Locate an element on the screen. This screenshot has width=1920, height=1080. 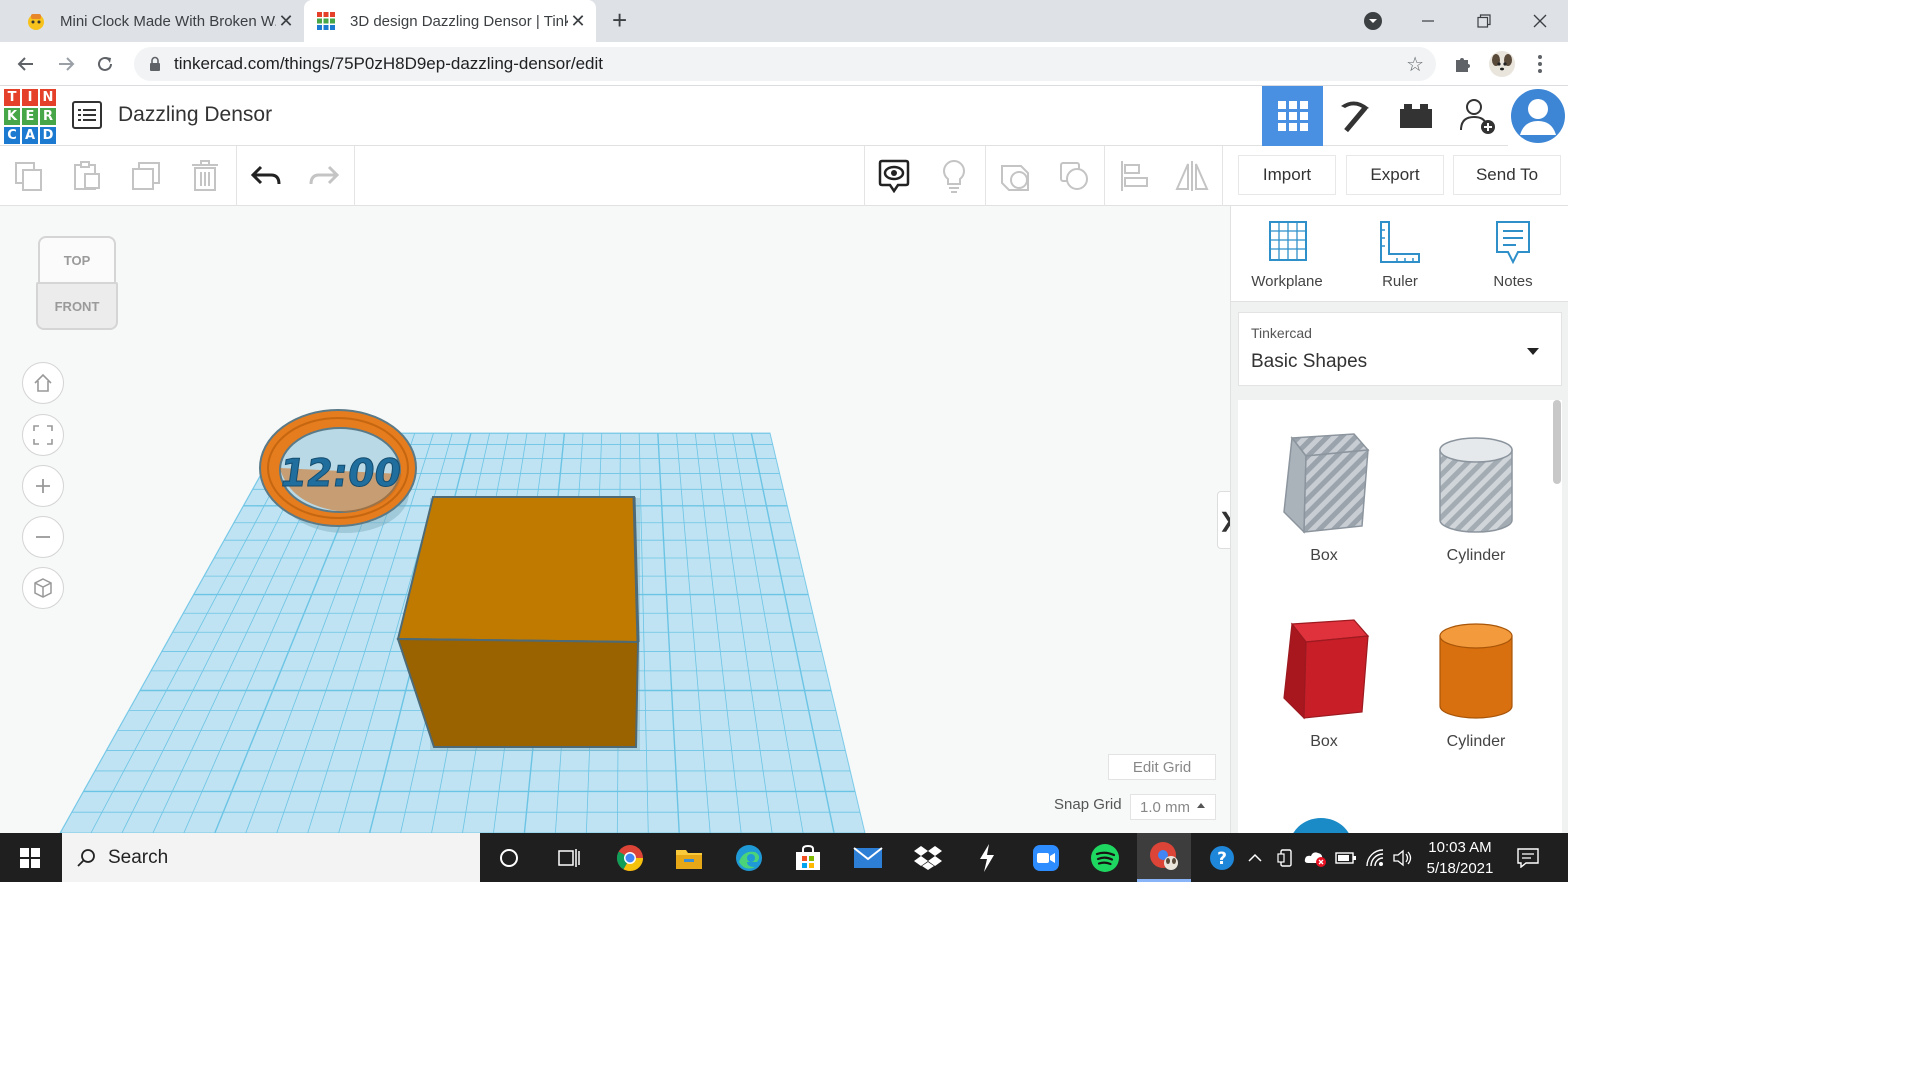
tab-mini-clock: Mini Clock Made With Broken W.. ✕ is located at coordinates (159, 21).